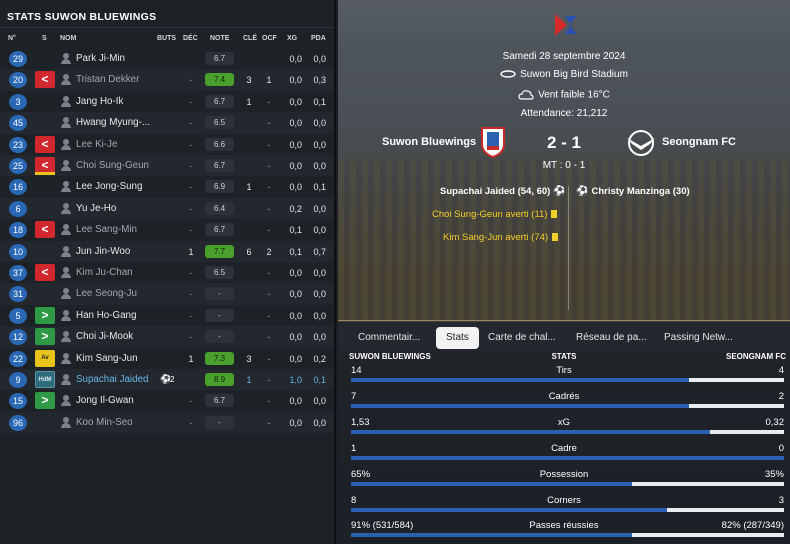 The width and height of the screenshot is (790, 544). I want to click on table-row: 31 Lee Seong-Ju - - - 0,0 0,0, so click(167, 294).